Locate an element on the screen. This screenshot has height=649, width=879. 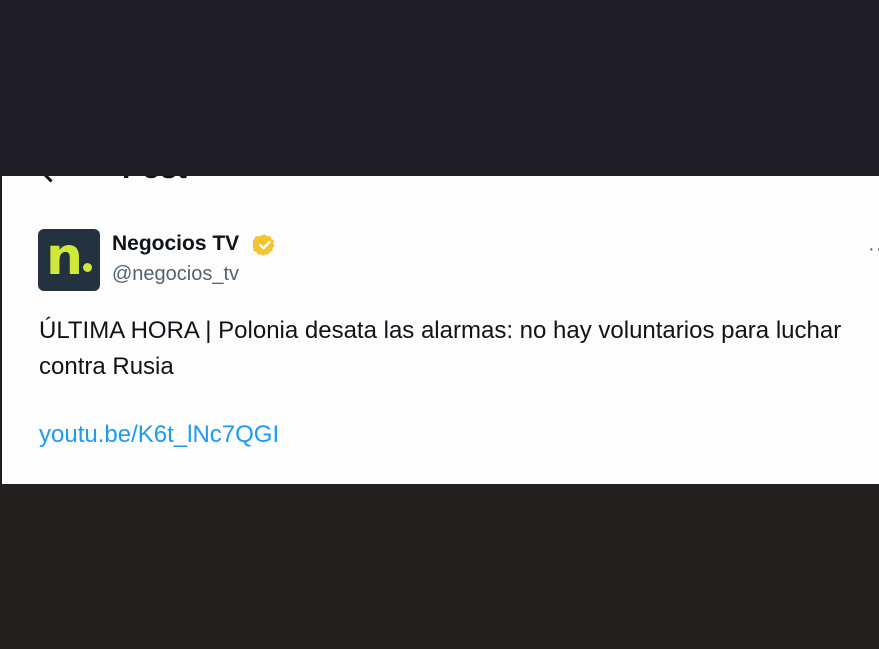
avatar: n is located at coordinates (69, 260).